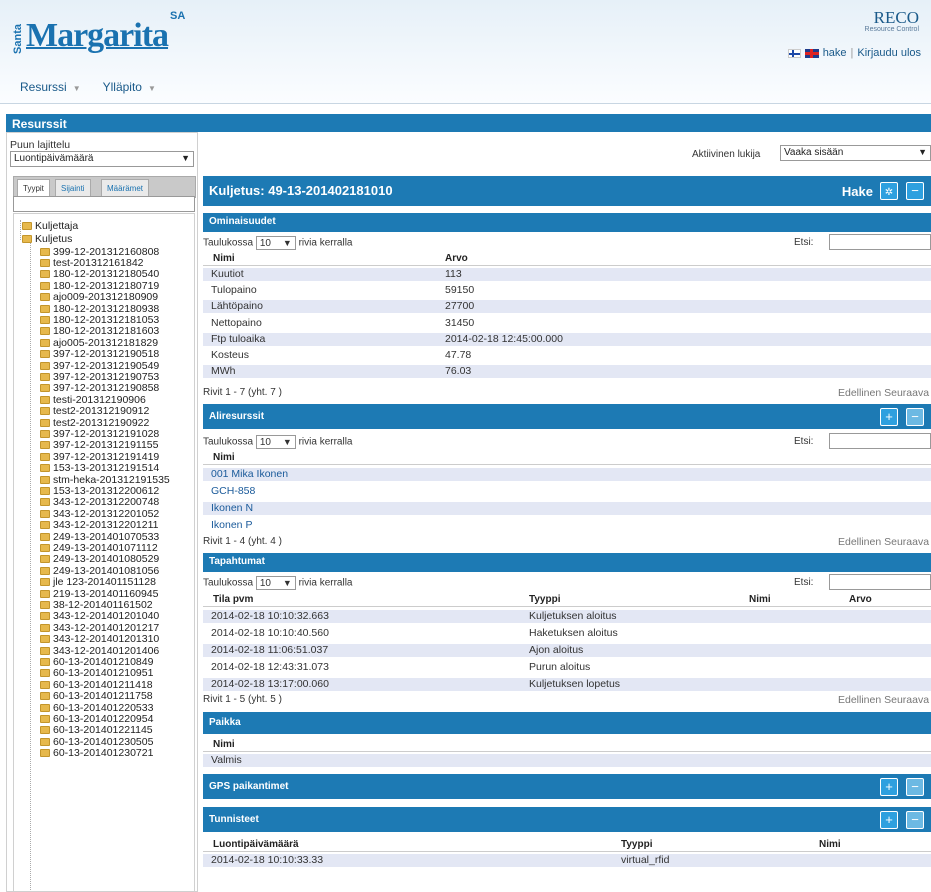 The width and height of the screenshot is (931, 892). What do you see at coordinates (88, 87) in the screenshot?
I see `main-menu: Resurssi ▼ Ylläpito ▼` at bounding box center [88, 87].